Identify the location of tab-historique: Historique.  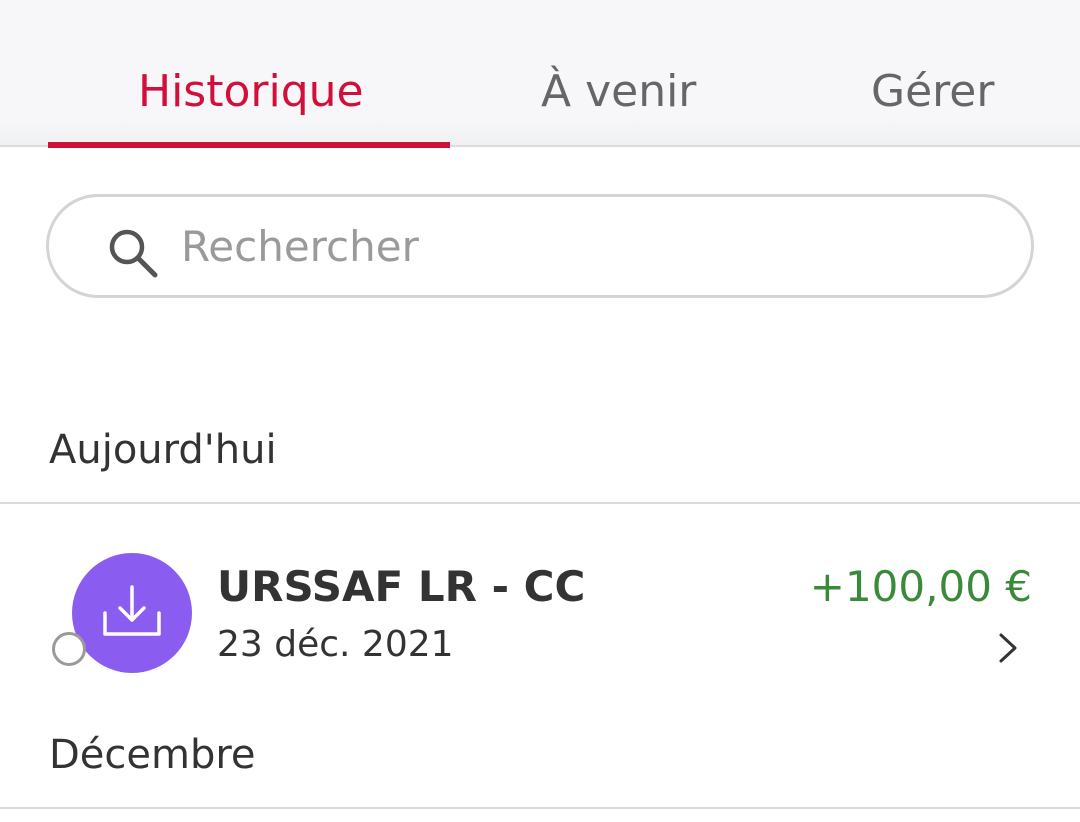
(251, 92).